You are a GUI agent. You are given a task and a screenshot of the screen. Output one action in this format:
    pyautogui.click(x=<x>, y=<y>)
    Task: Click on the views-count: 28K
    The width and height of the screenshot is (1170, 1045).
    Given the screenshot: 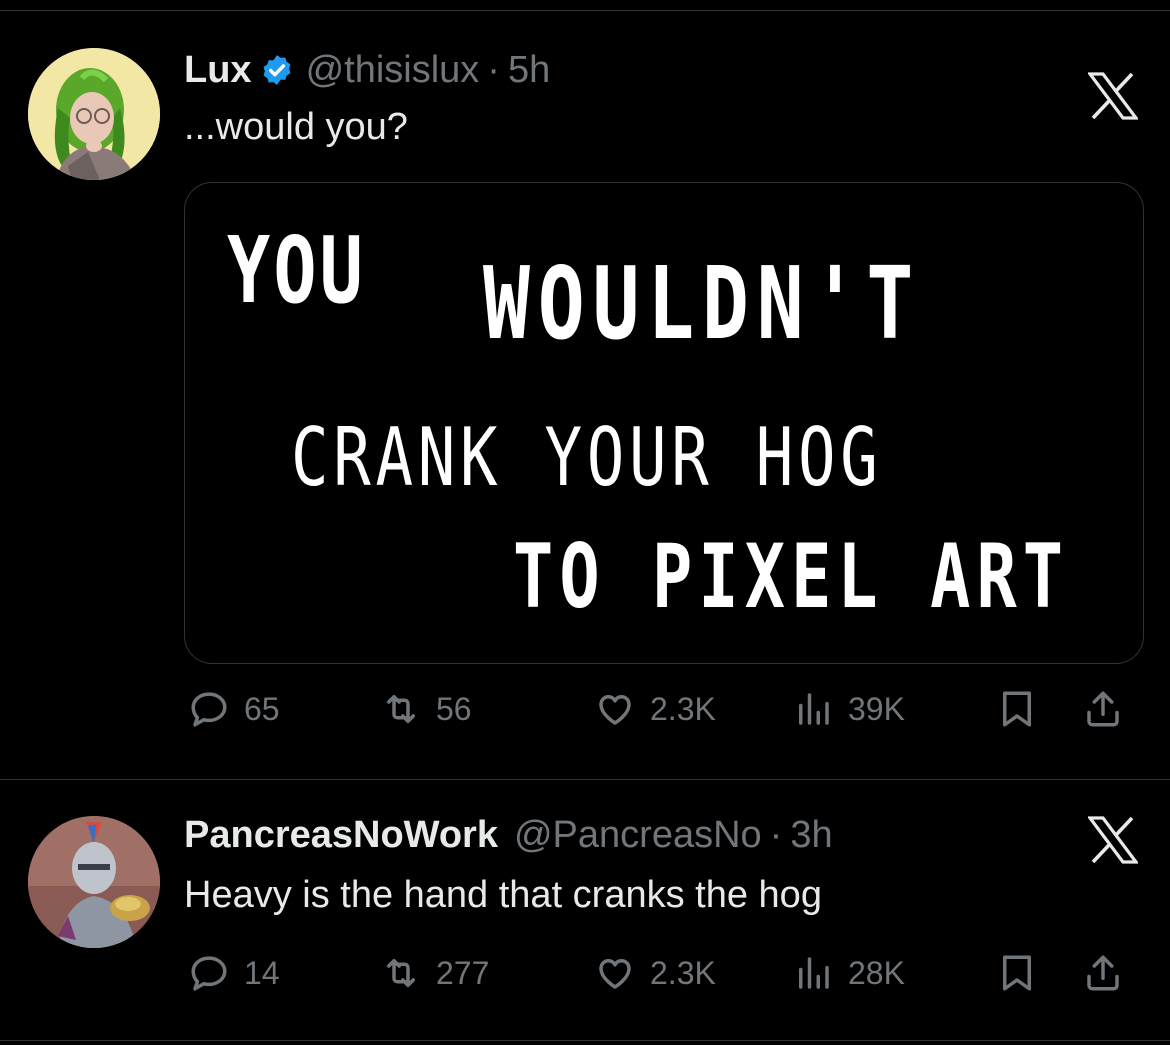 What is the action you would take?
    pyautogui.click(x=876, y=972)
    